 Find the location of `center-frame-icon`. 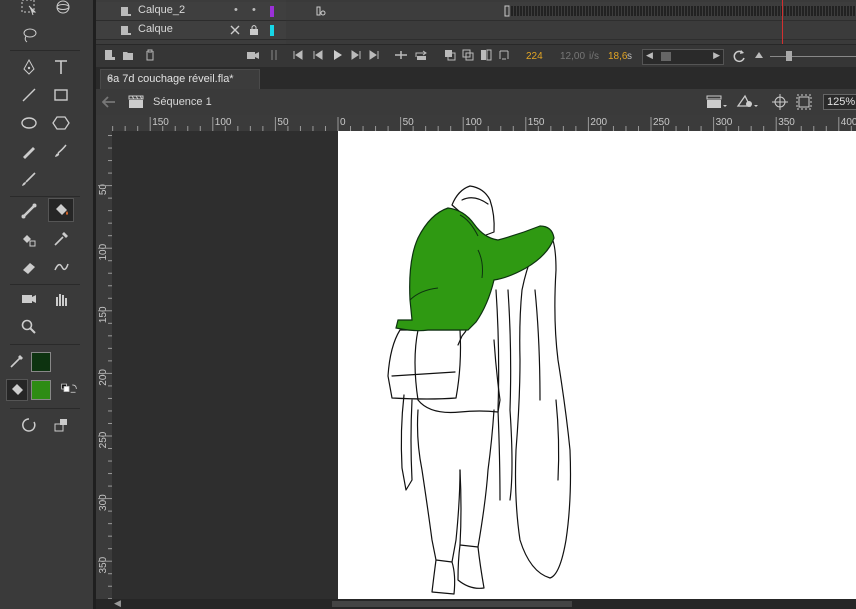

center-frame-icon is located at coordinates (401, 56).